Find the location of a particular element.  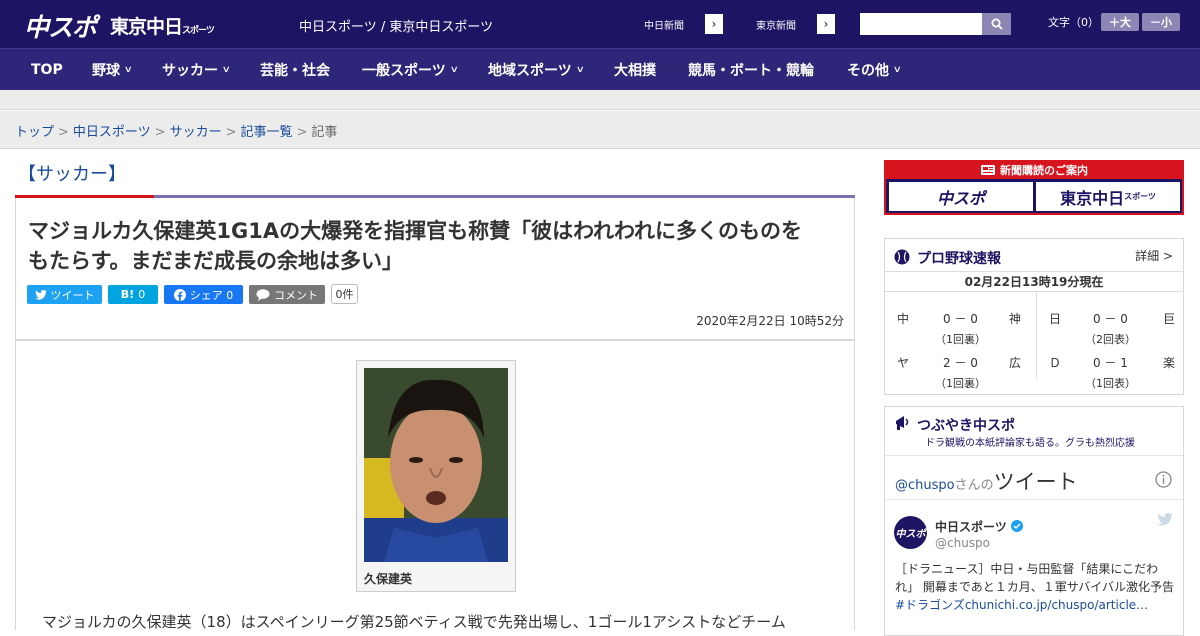

tweet-button: ツイート is located at coordinates (64, 294).